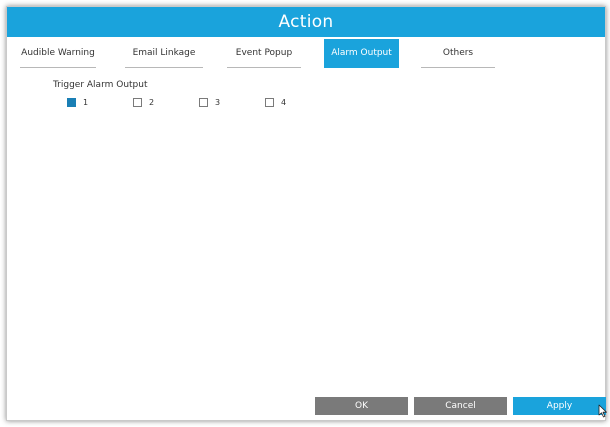 The height and width of the screenshot is (427, 610). Describe the element at coordinates (164, 53) in the screenshot. I see `tab-email-linkage: Email Linkage` at that location.